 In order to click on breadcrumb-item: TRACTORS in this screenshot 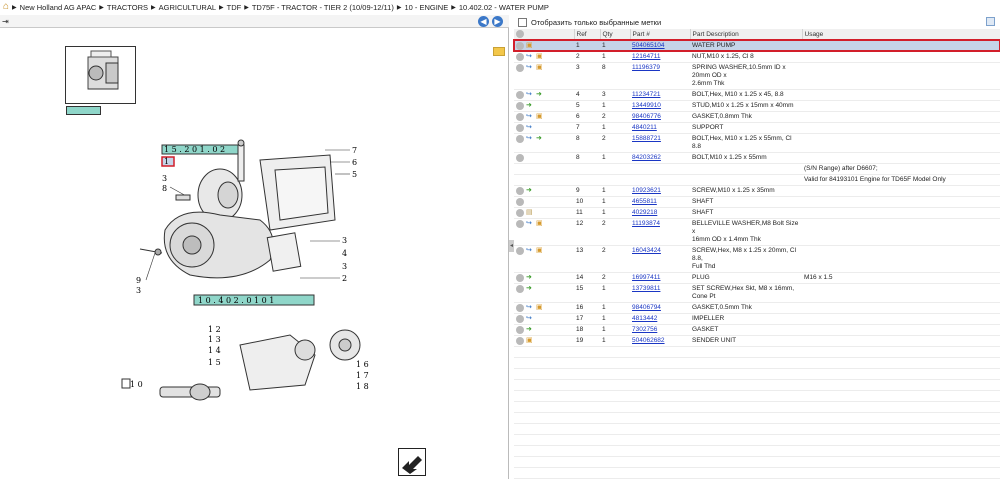, I will do `click(127, 7)`.